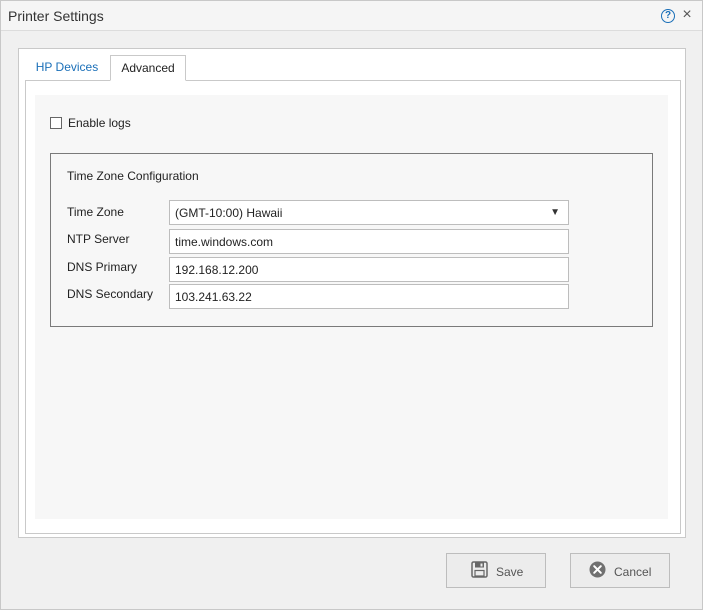 The height and width of the screenshot is (610, 703). Describe the element at coordinates (98, 239) in the screenshot. I see `ntp-server-label: NTP Server` at that location.